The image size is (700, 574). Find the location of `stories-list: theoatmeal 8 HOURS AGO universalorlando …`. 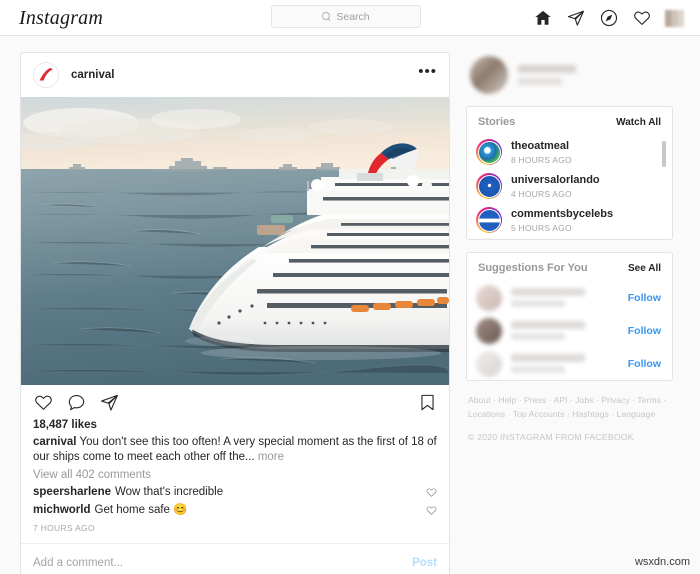

stories-list: theoatmeal 8 HOURS AGO universalorlando … is located at coordinates (569, 187).